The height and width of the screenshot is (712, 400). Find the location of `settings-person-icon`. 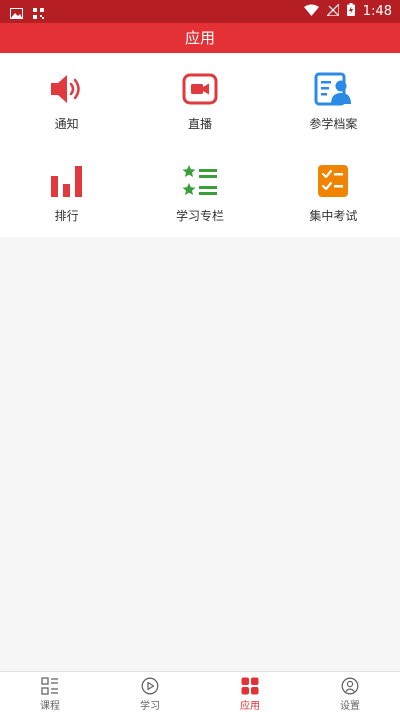

settings-person-icon is located at coordinates (350, 685).